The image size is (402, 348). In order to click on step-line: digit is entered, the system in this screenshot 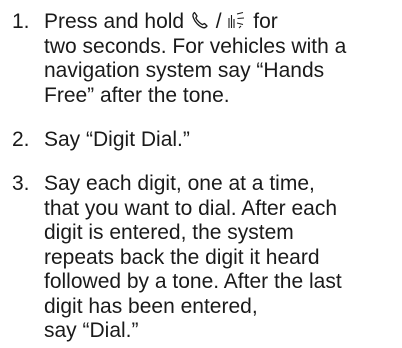, I will do `click(169, 232)`.